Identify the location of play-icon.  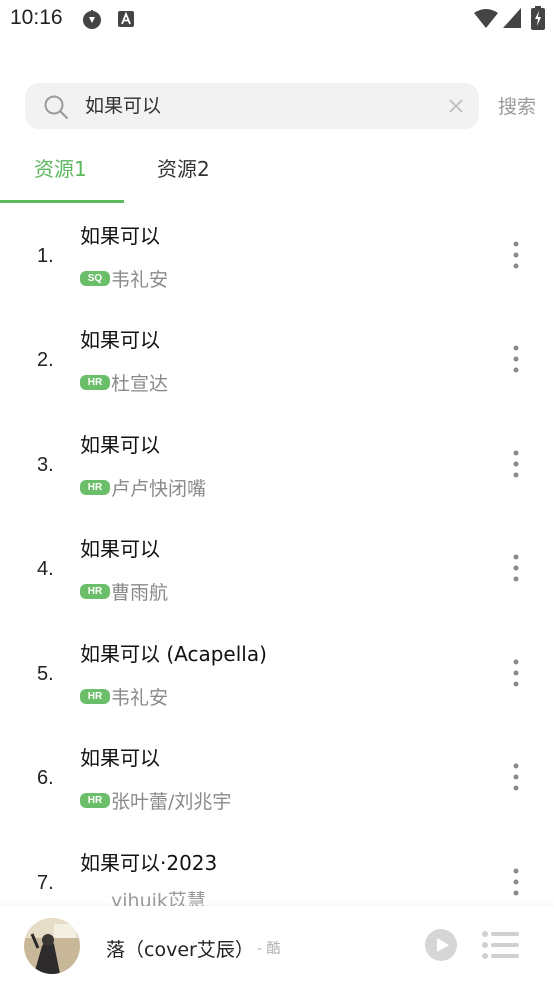
(441, 947).